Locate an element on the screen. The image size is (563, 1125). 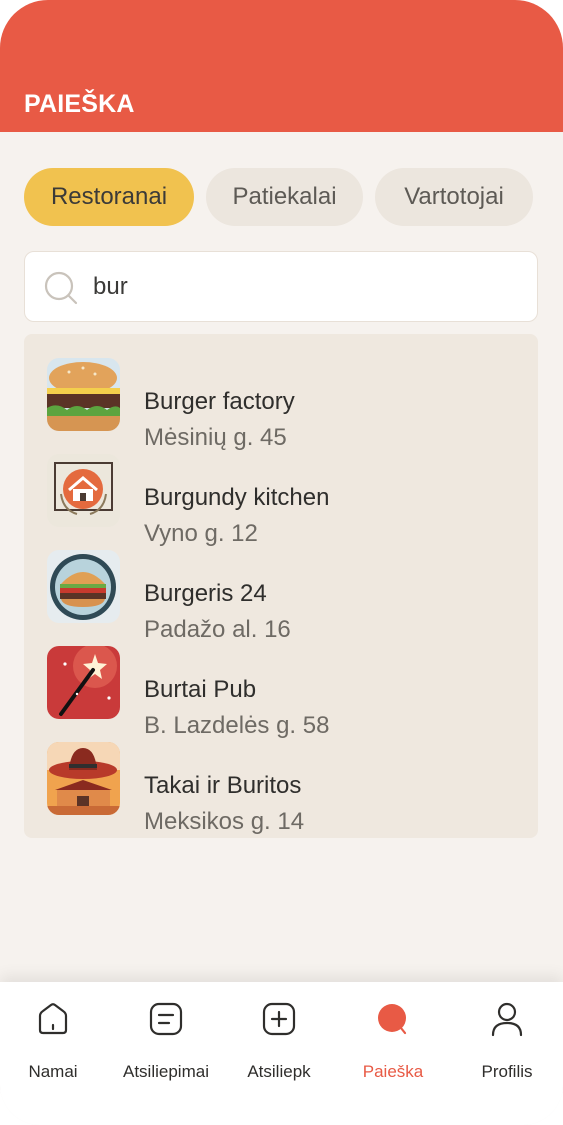
restaurant-address: B. Lazdelės g. 58 is located at coordinates (237, 725).